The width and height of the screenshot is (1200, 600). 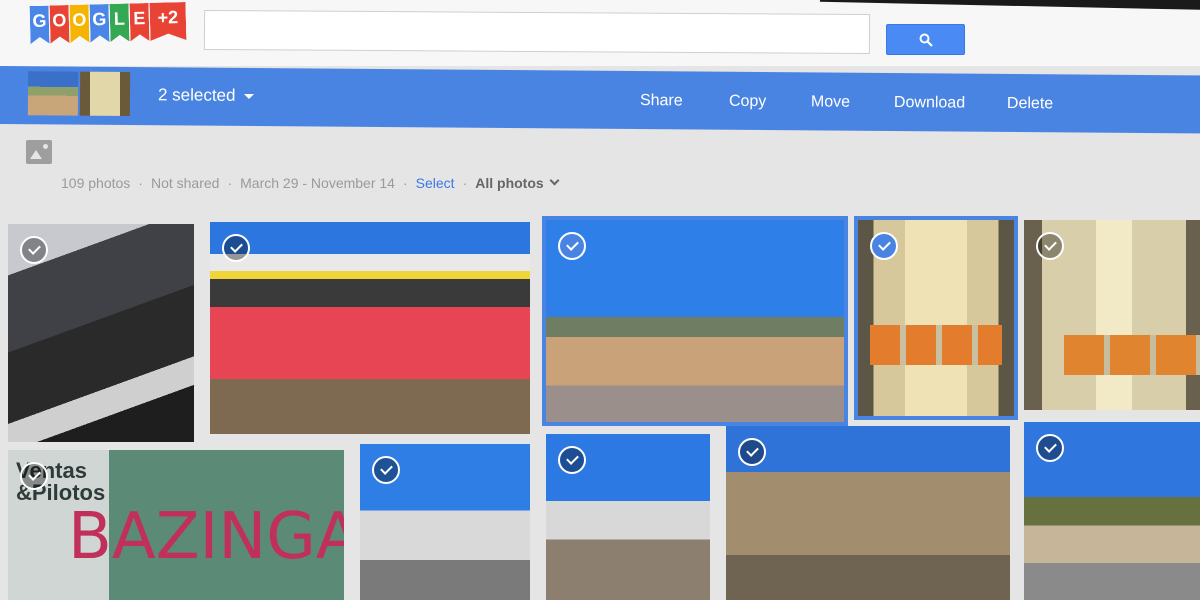 I want to click on filter-label: All photos, so click(x=509, y=183).